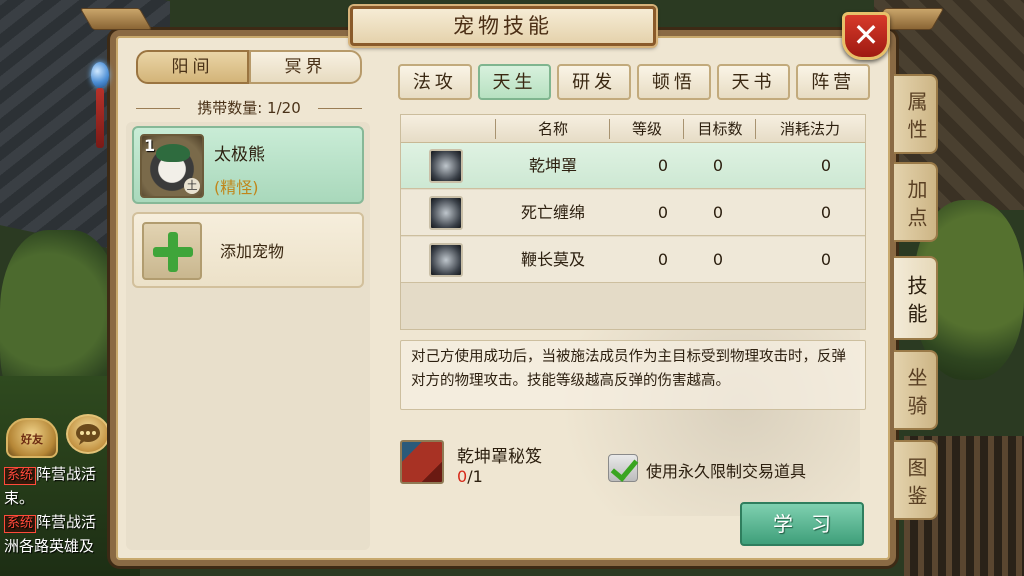  Describe the element at coordinates (60, 498) in the screenshot. I see `chat-line: 束。` at that location.